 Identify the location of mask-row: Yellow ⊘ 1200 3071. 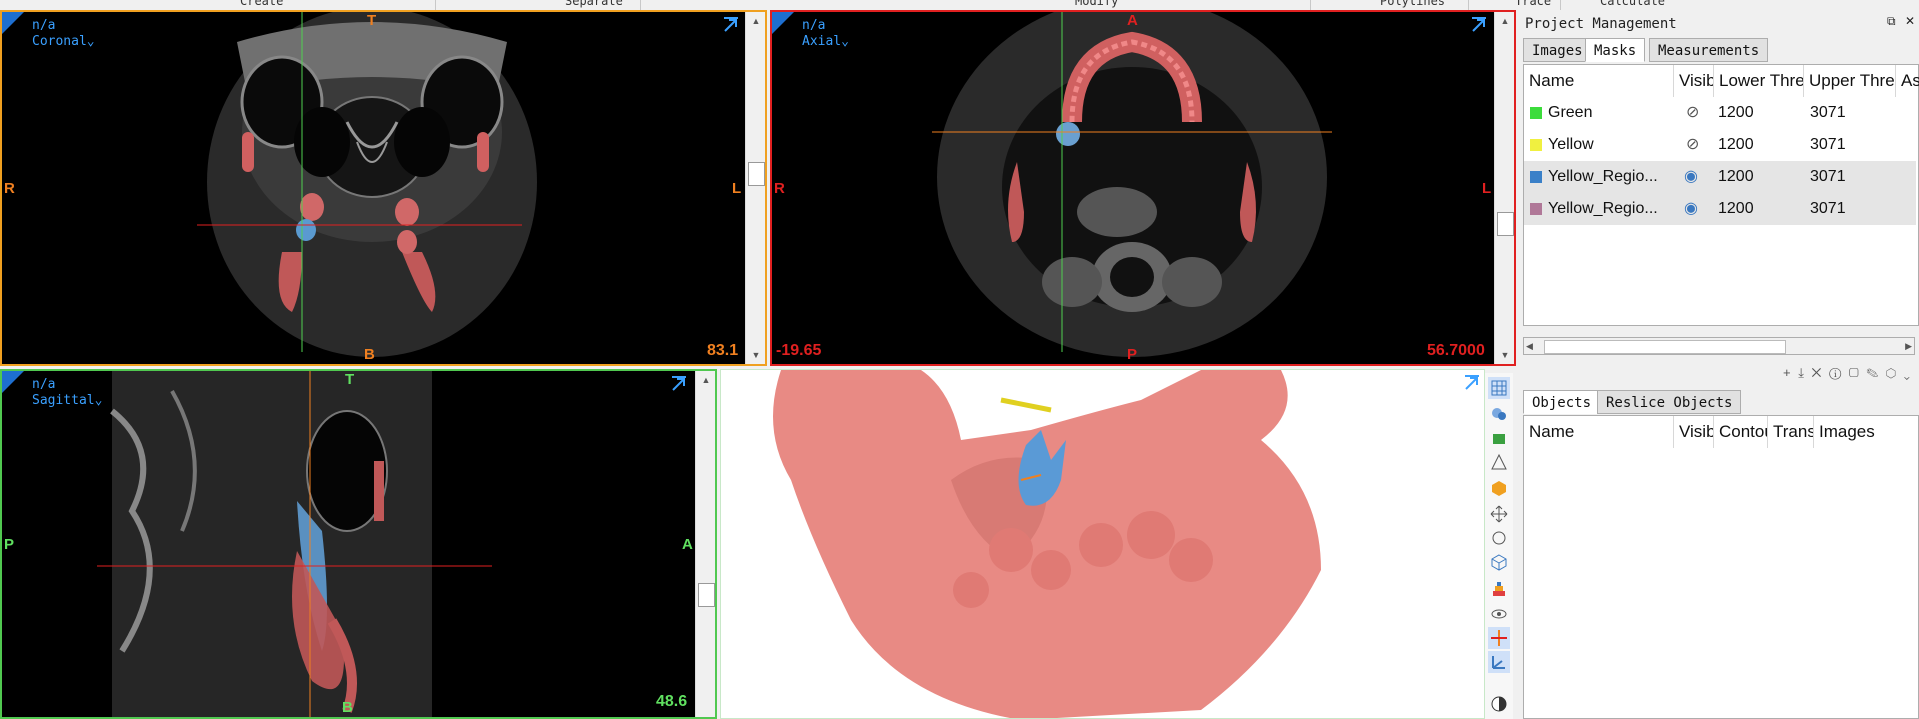
(1720, 145).